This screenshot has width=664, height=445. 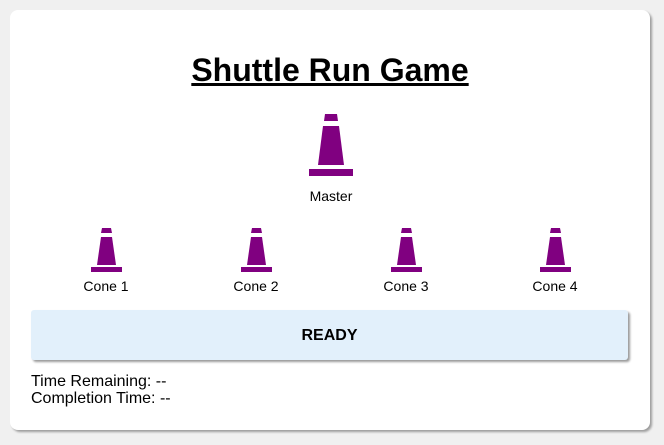 I want to click on cone-label: Cone 3, so click(x=406, y=286).